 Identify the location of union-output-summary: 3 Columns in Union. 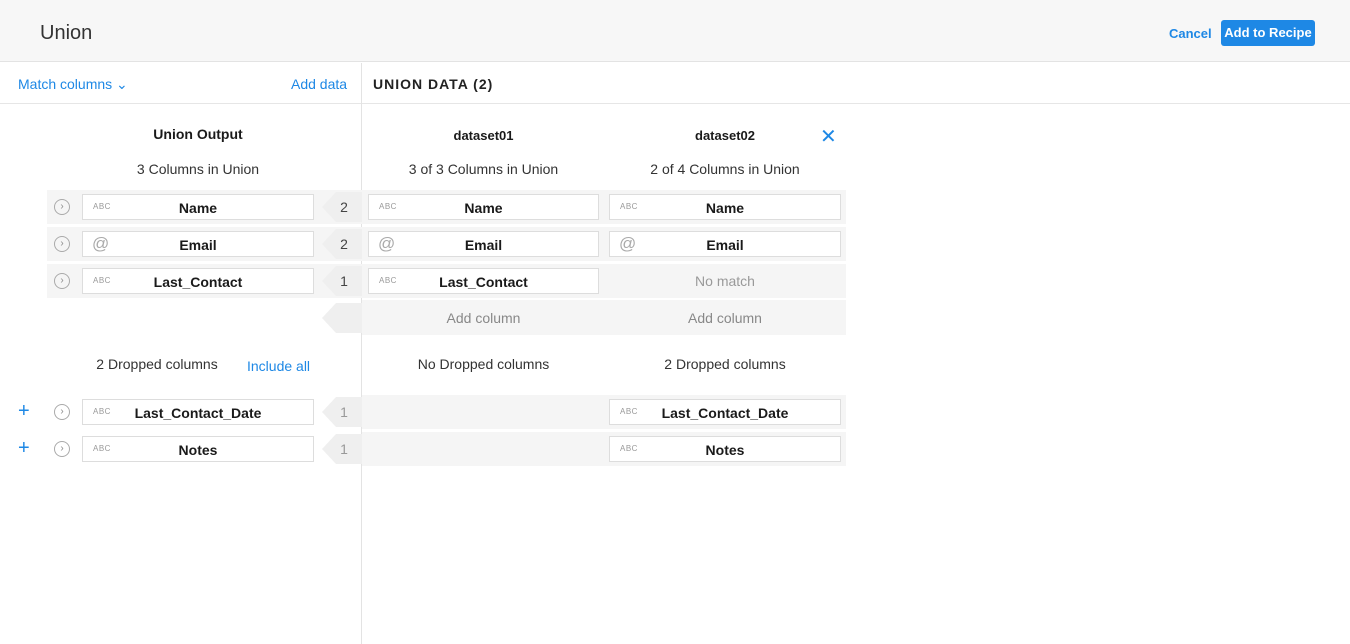
(198, 169).